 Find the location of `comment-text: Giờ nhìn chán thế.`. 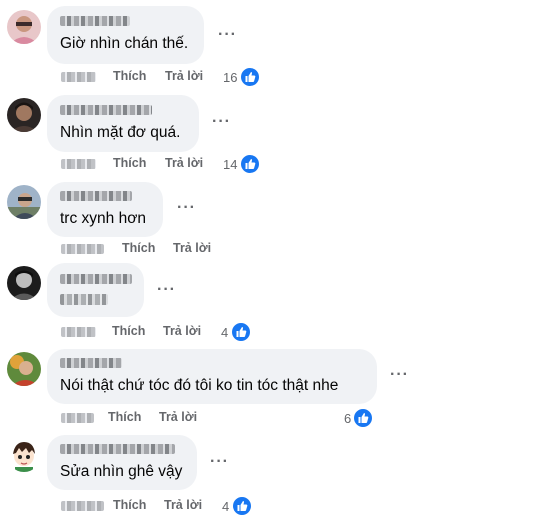

comment-text: Giờ nhìn chán thế. is located at coordinates (124, 43).